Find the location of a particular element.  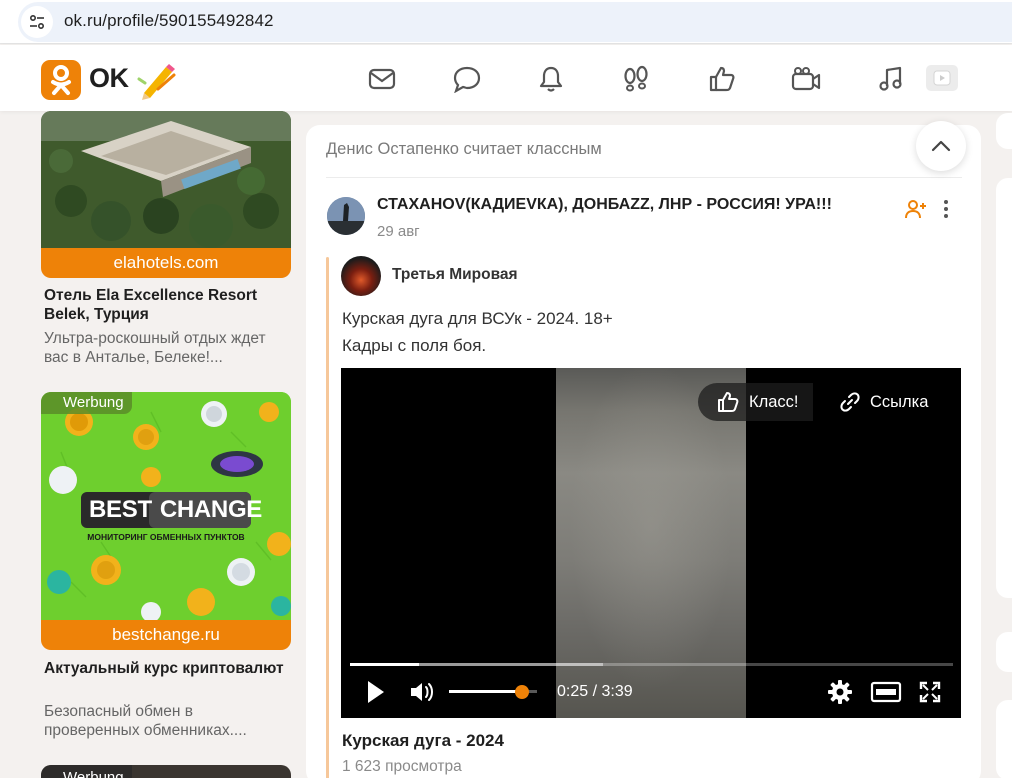

play-icon is located at coordinates (376, 692).